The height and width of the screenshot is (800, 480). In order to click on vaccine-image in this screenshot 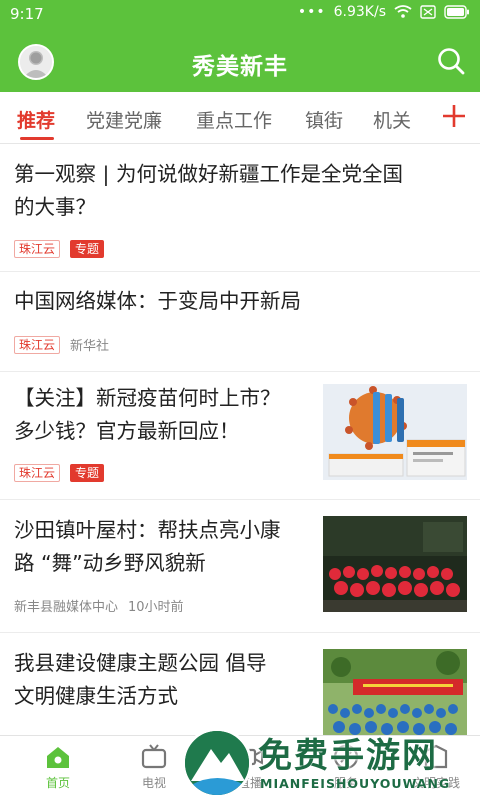, I will do `click(395, 432)`.